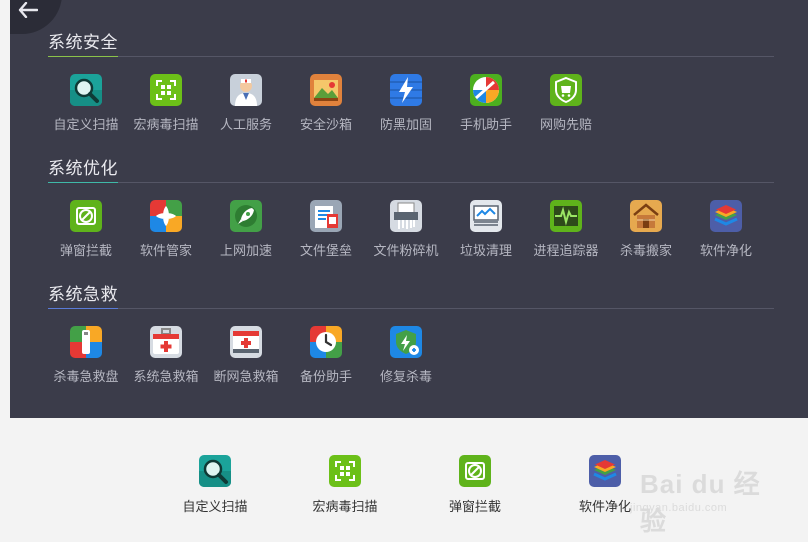 The width and height of the screenshot is (808, 542). Describe the element at coordinates (486, 109) in the screenshot. I see `tool-phone-assistant: 手机助手` at that location.